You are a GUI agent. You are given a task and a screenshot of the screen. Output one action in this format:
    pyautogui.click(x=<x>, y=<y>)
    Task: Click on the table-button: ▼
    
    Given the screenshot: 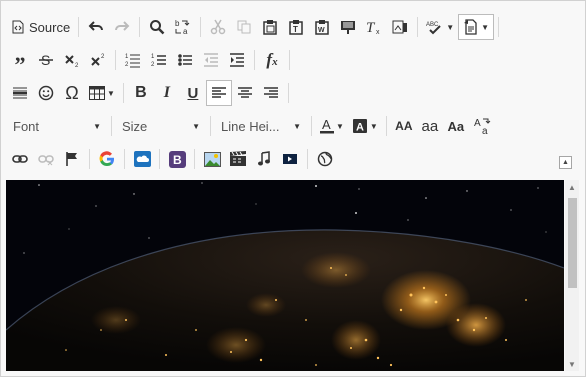 What is the action you would take?
    pyautogui.click(x=102, y=93)
    